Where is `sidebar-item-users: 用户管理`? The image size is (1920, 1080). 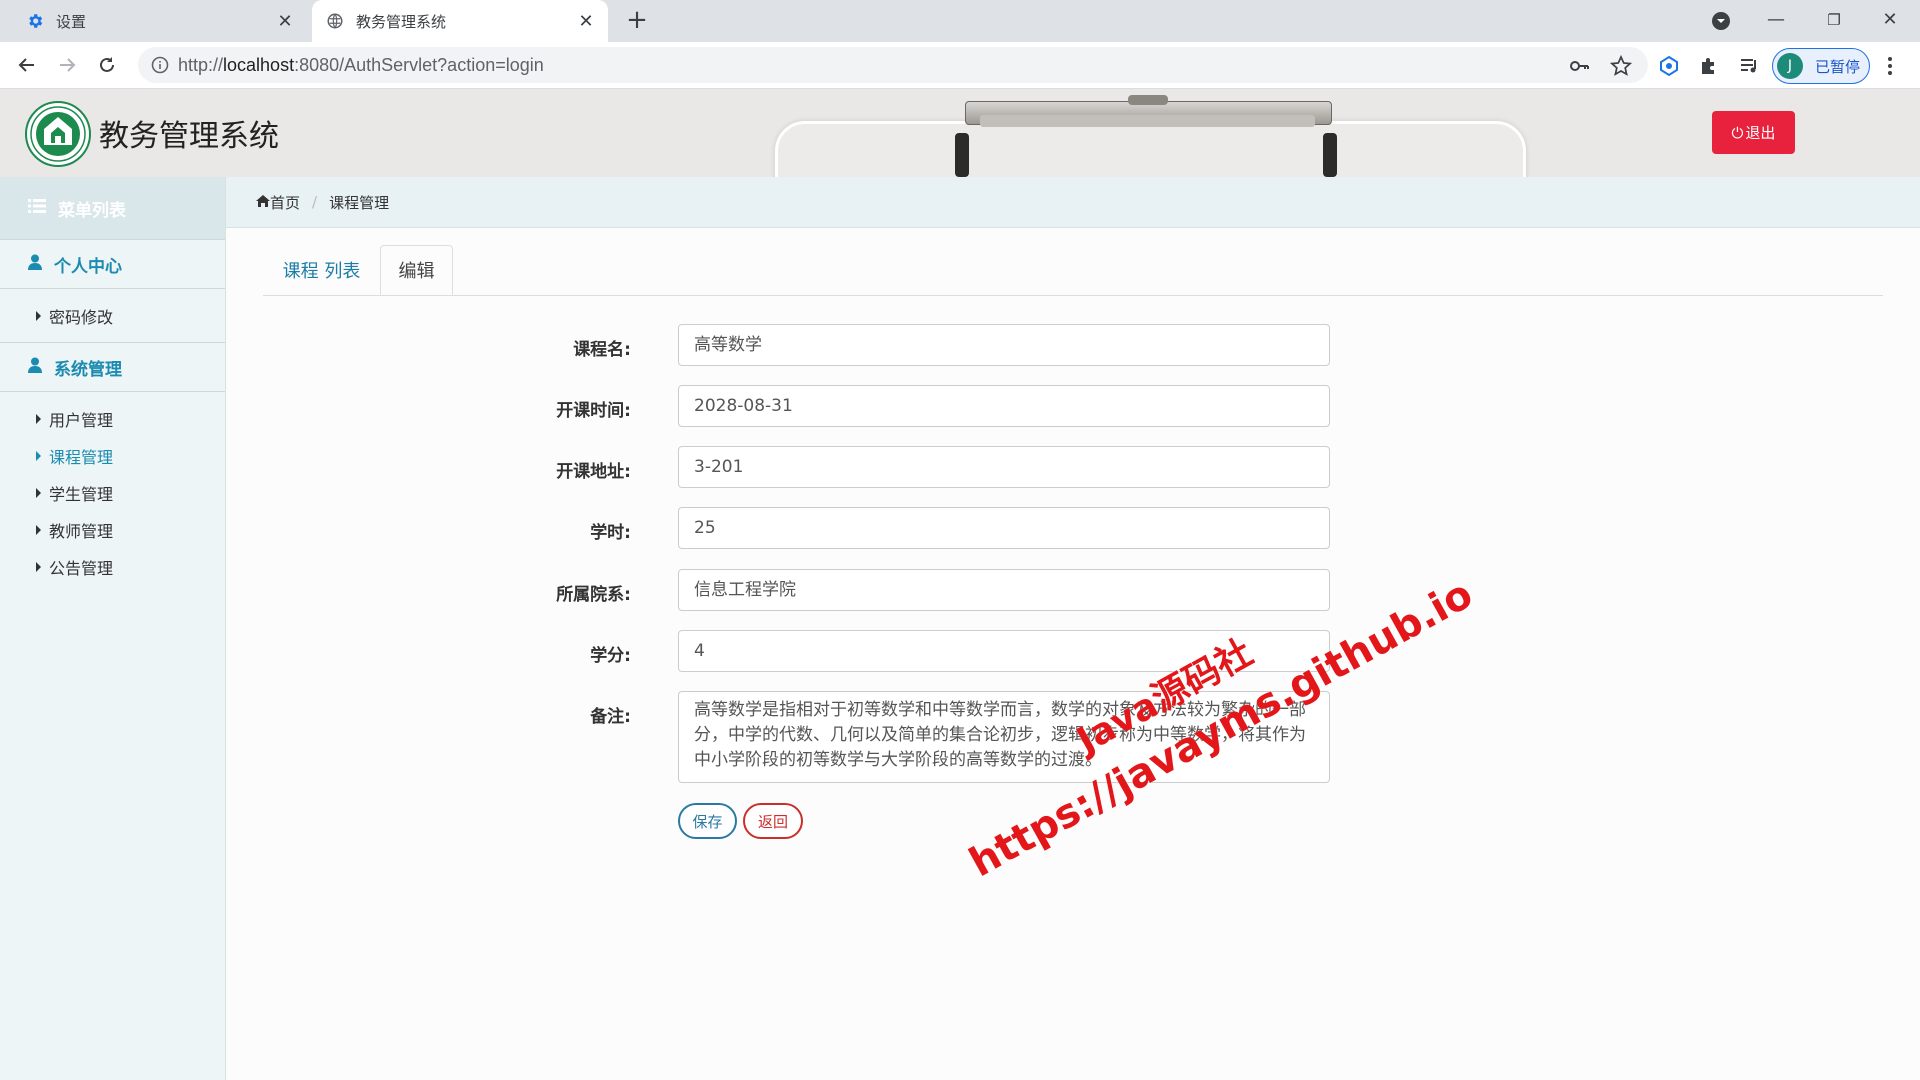 sidebar-item-users: 用户管理 is located at coordinates (112, 418).